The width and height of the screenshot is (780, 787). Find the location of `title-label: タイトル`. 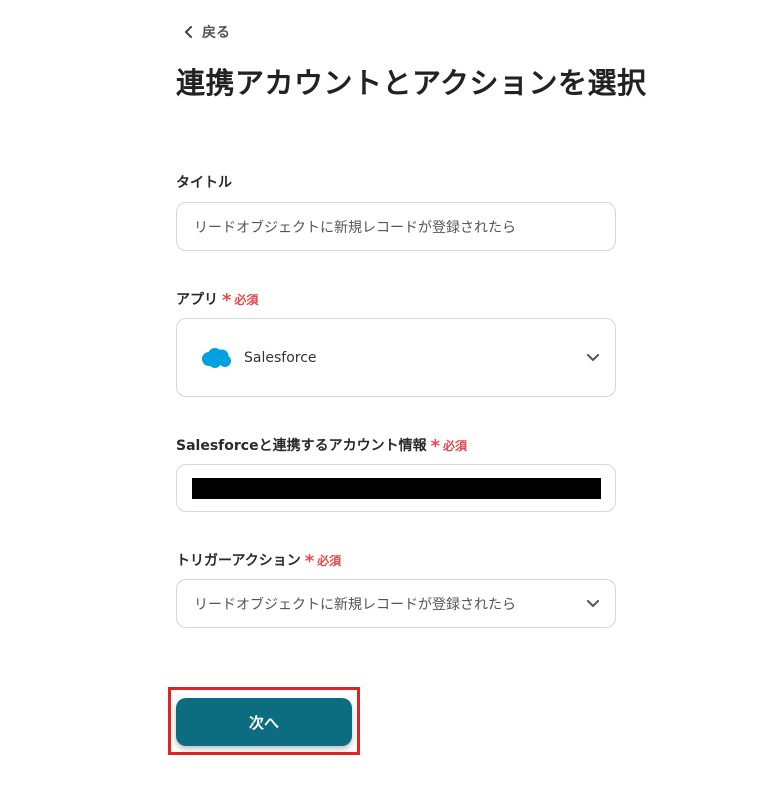

title-label: タイトル is located at coordinates (204, 183).